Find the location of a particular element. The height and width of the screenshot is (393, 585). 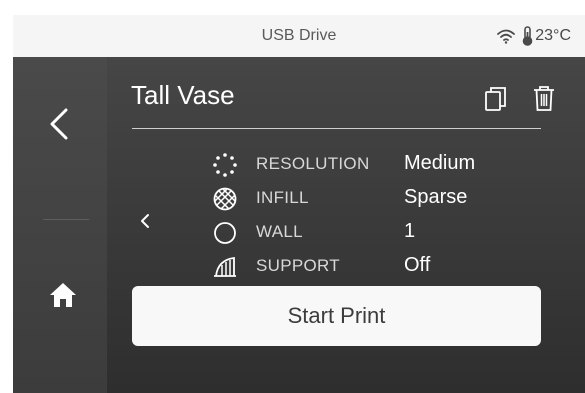

home-icon is located at coordinates (63, 295).